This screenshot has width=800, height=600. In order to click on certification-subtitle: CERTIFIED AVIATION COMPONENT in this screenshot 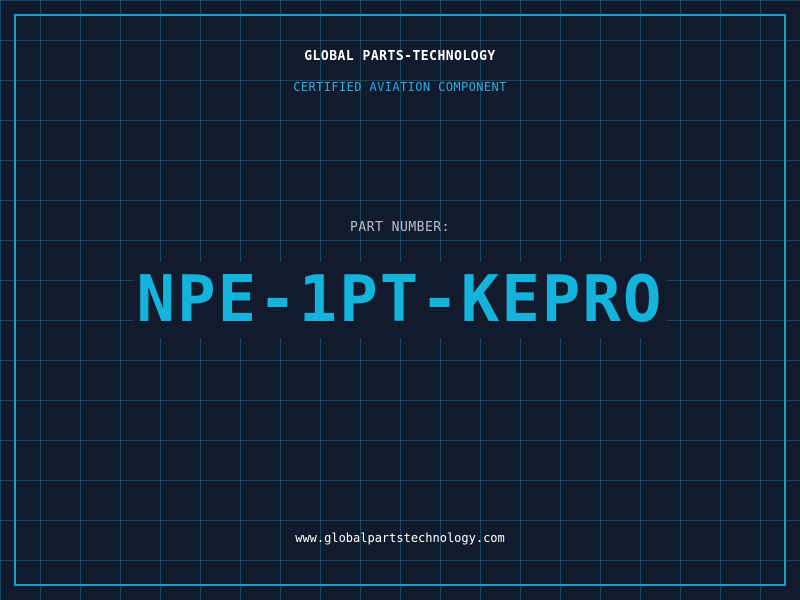, I will do `click(400, 87)`.